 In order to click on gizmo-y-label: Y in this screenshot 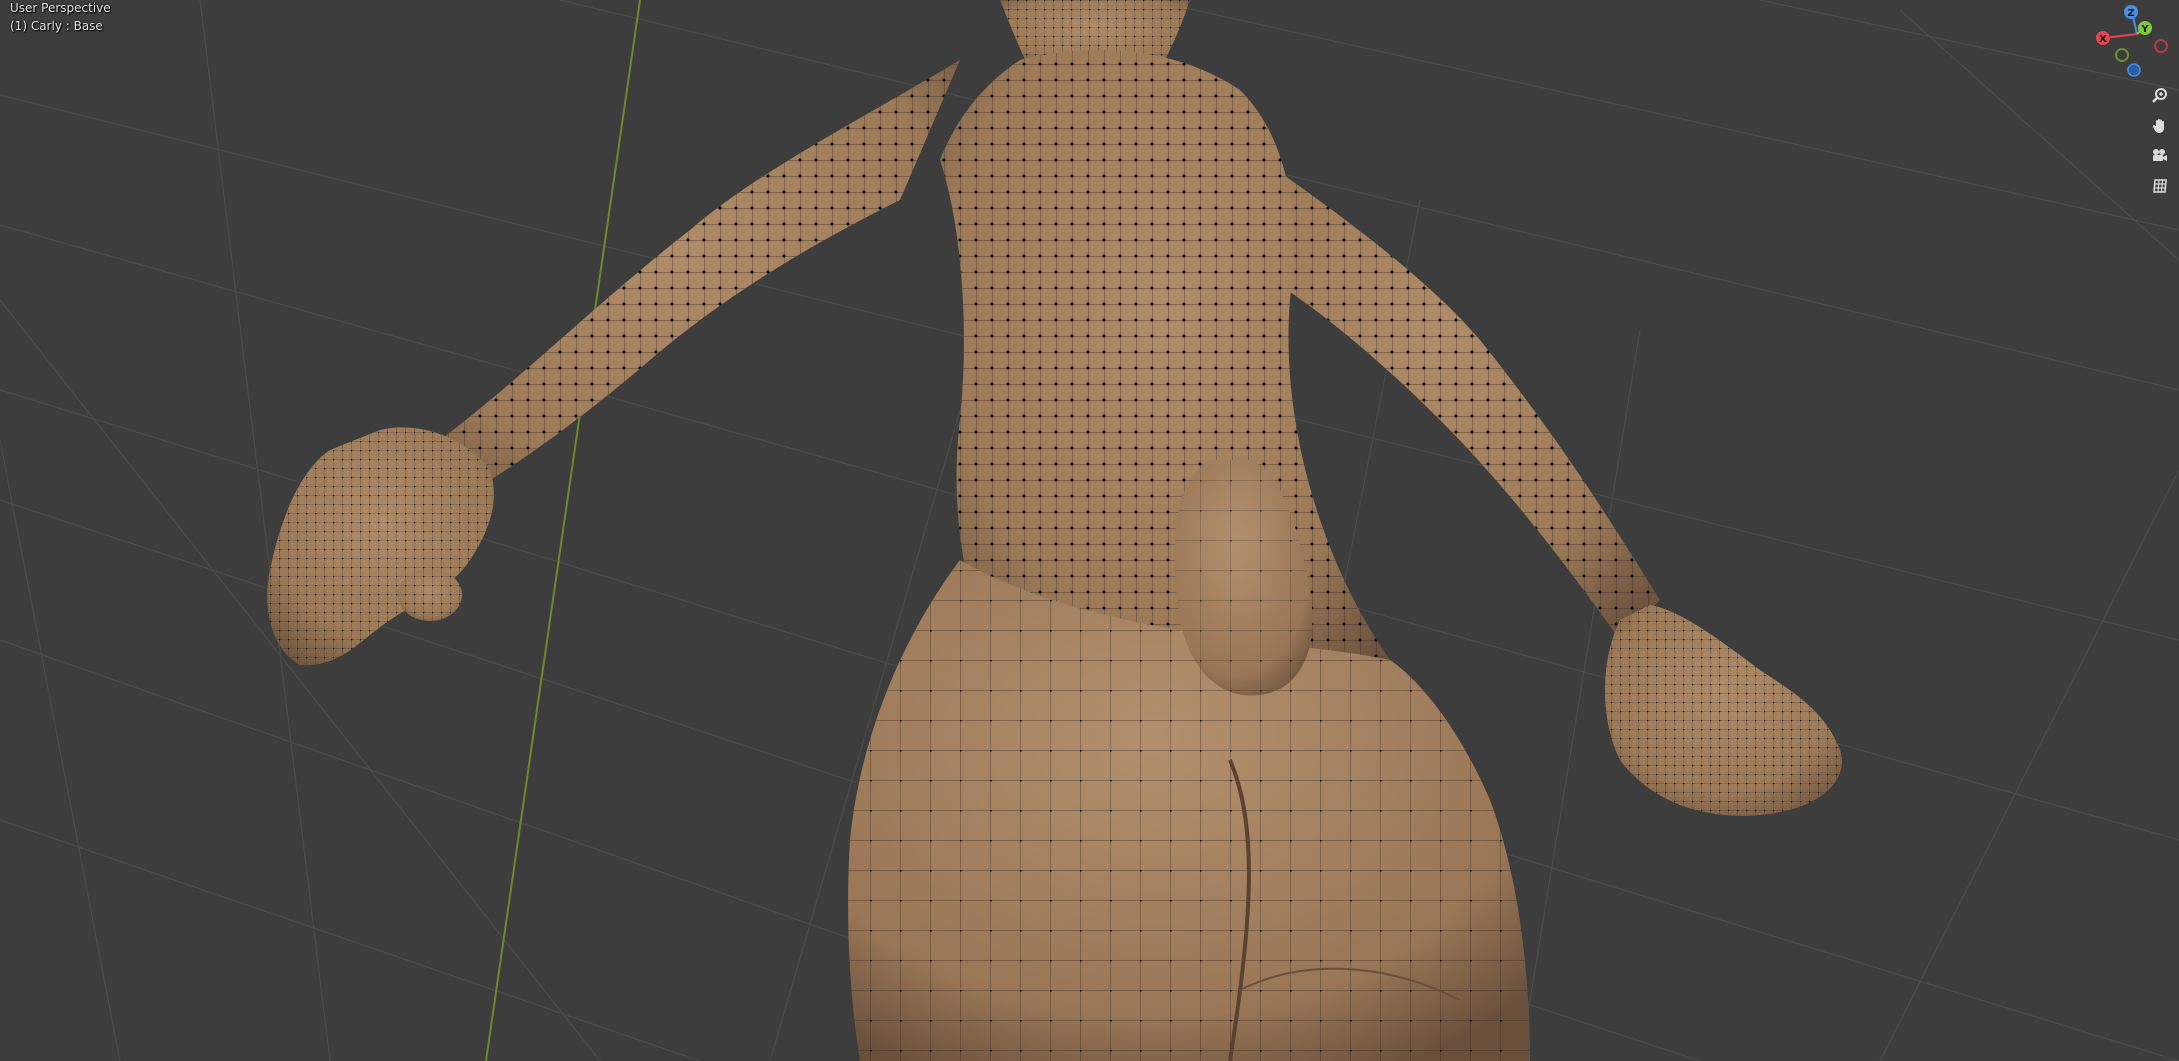, I will do `click(2144, 29)`.